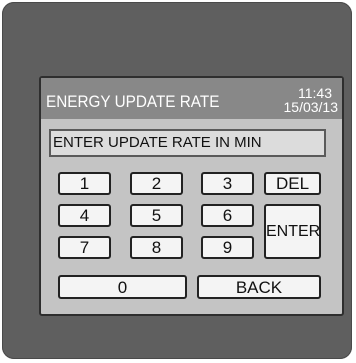  Describe the element at coordinates (311, 107) in the screenshot. I see `clock-date: 15/03/13` at that location.